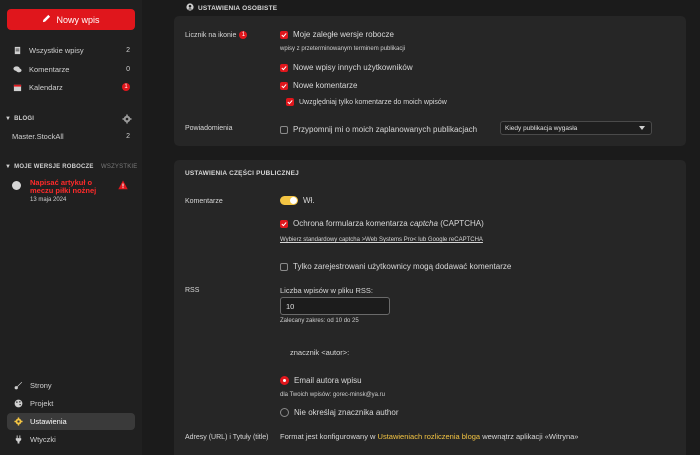  Describe the element at coordinates (192, 290) in the screenshot. I see `rss-label: RSS` at that location.